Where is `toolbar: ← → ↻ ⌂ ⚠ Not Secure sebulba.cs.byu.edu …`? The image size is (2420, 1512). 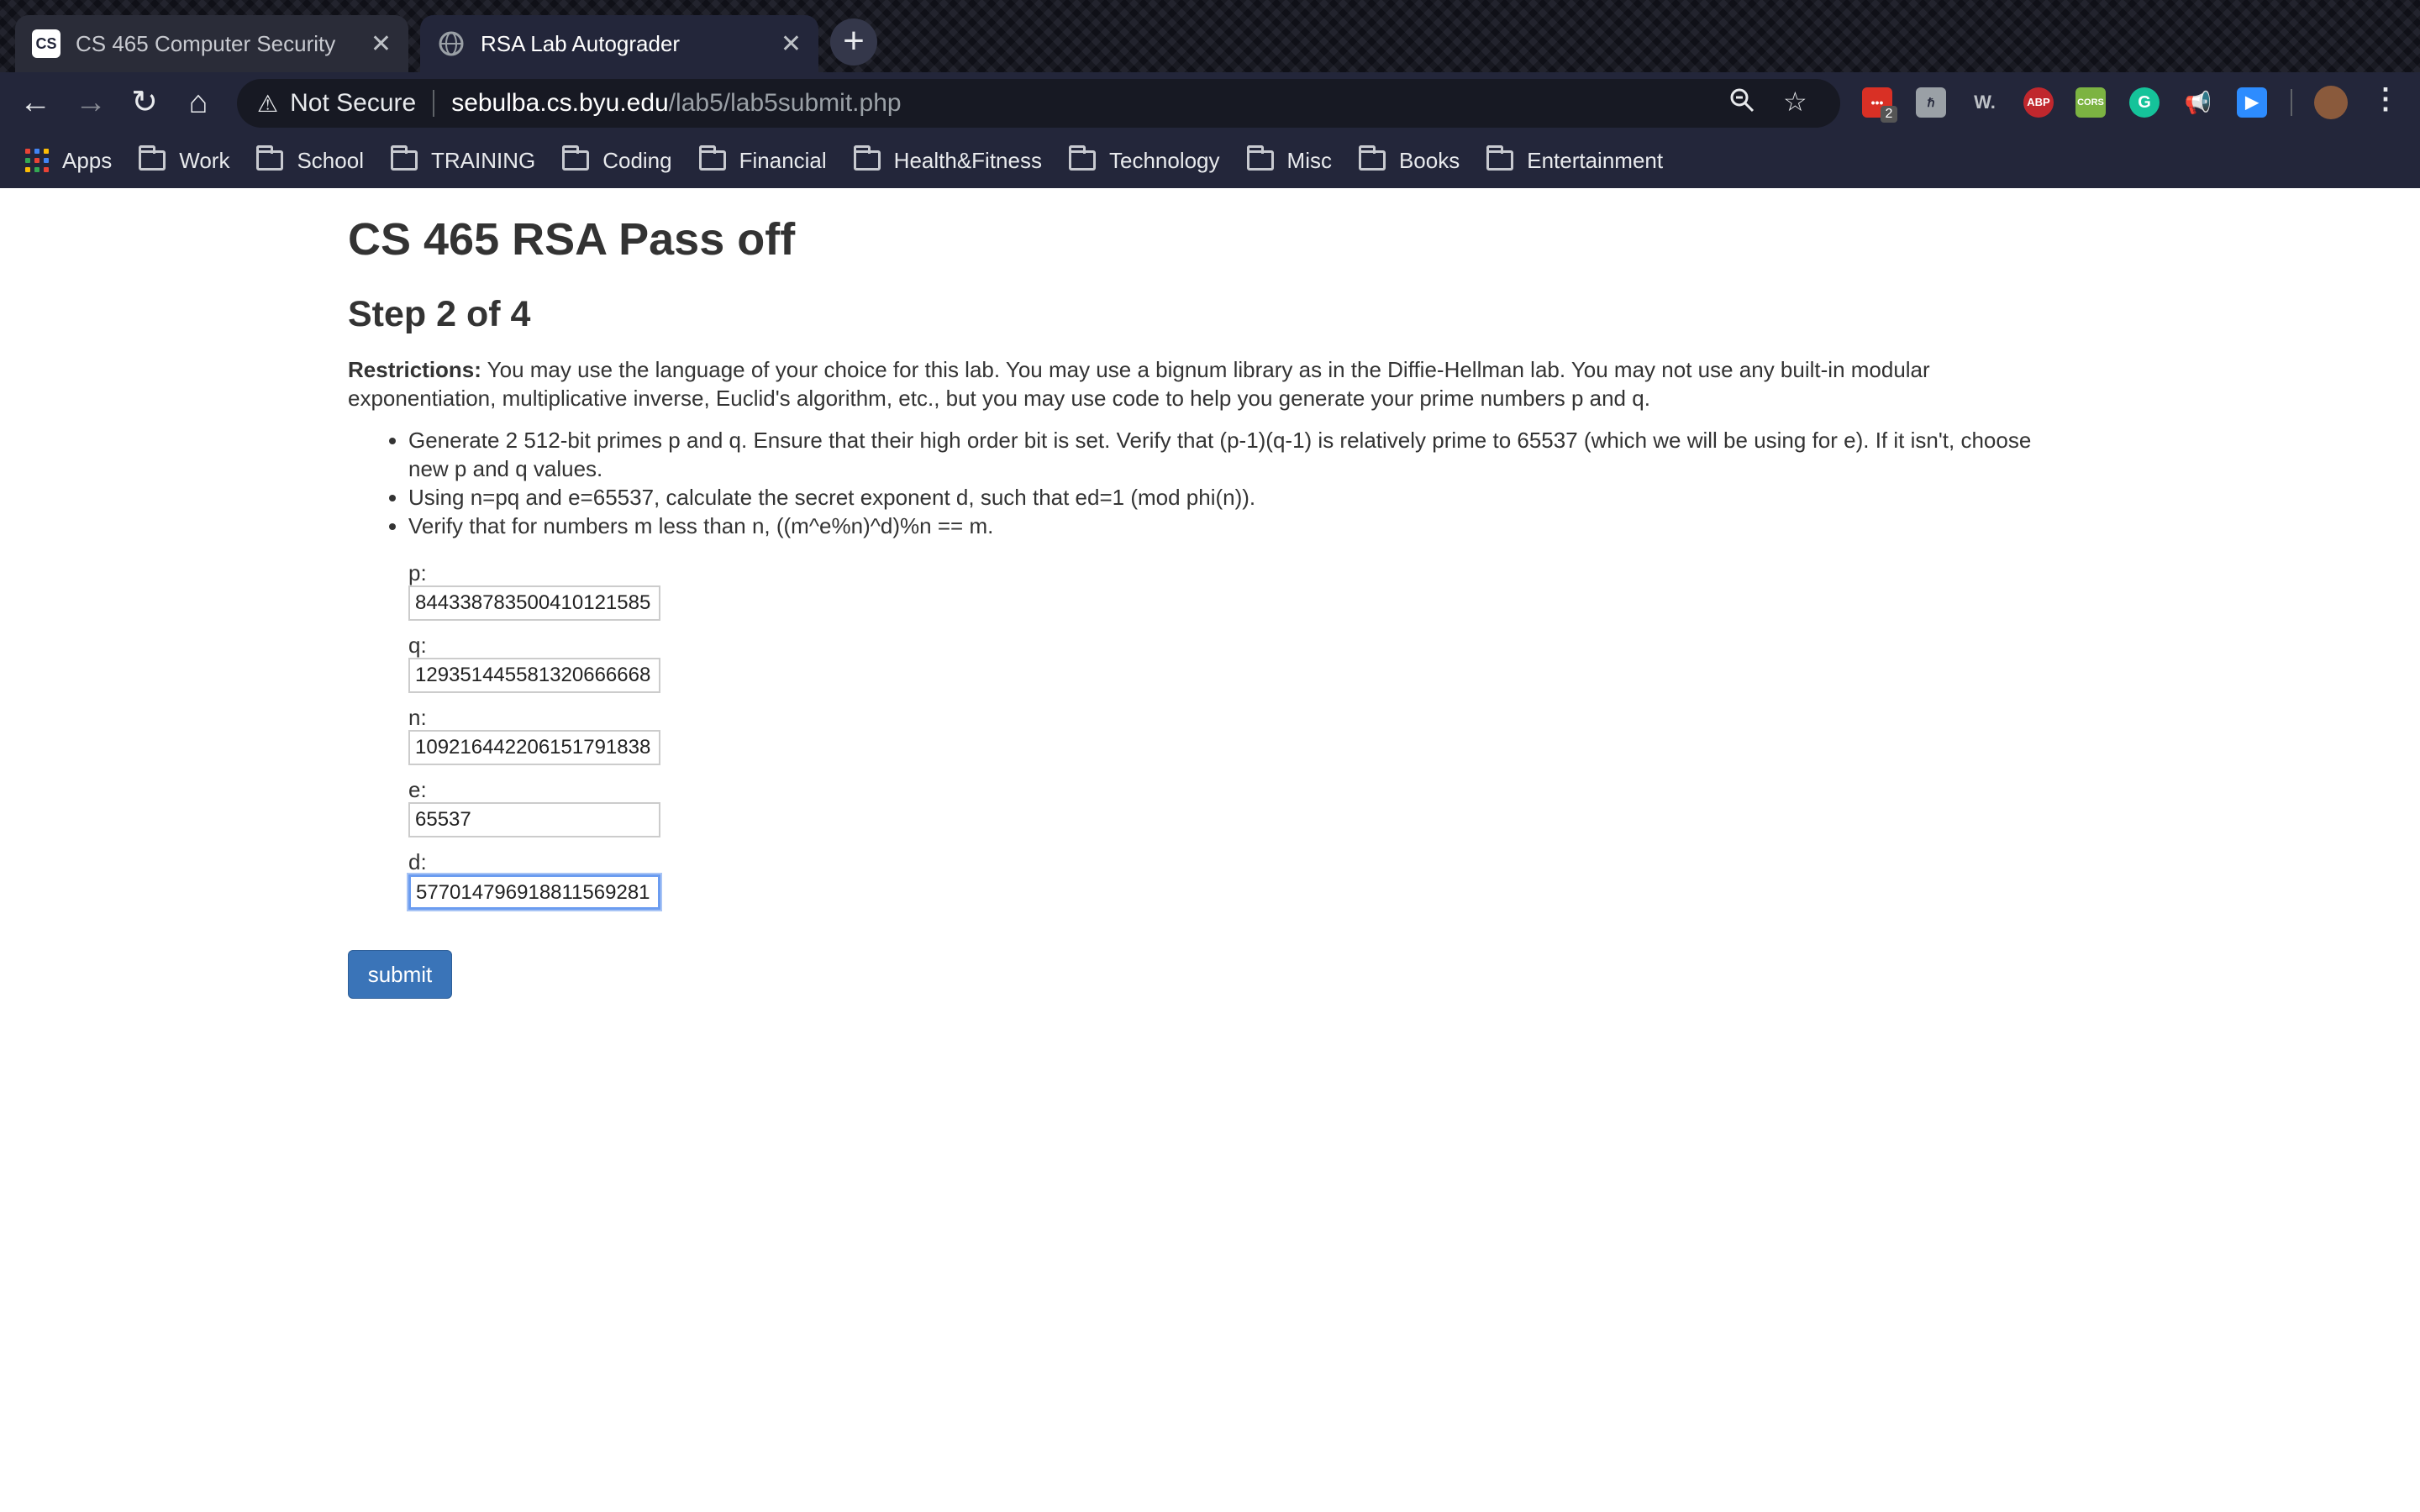
toolbar: ← → ↻ ⌂ ⚠ Not Secure sebulba.cs.byu.edu … is located at coordinates (1210, 102).